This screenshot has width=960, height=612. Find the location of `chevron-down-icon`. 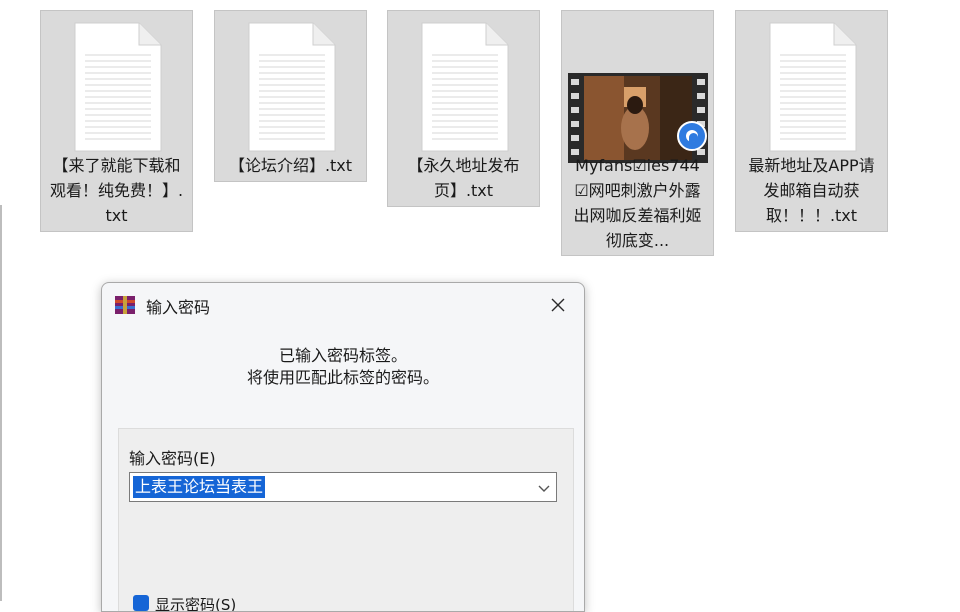

chevron-down-icon is located at coordinates (544, 488).